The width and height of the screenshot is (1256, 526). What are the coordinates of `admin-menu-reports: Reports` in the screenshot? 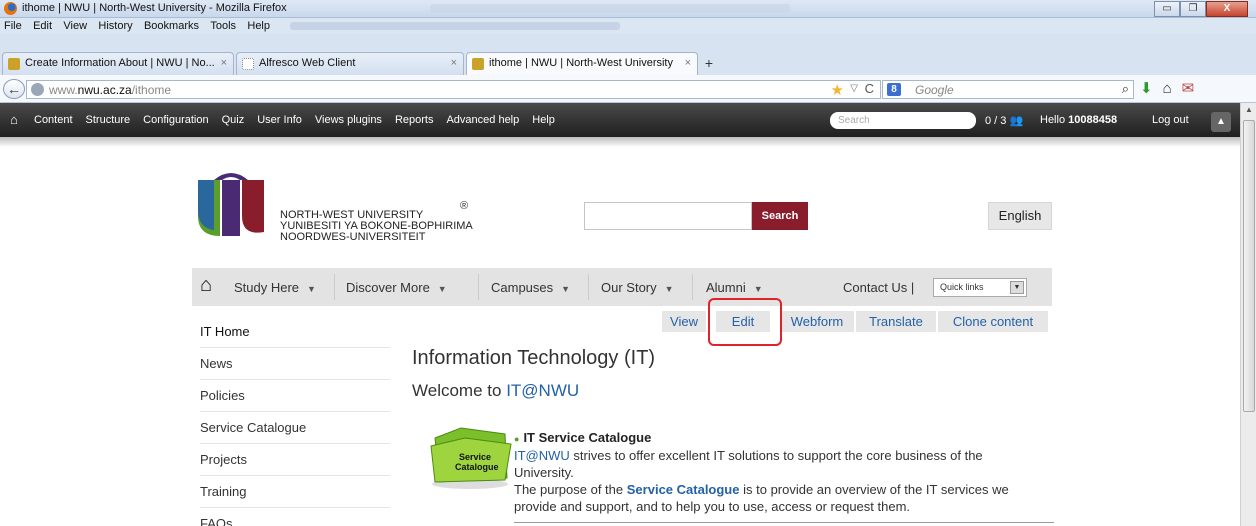 It's located at (414, 120).